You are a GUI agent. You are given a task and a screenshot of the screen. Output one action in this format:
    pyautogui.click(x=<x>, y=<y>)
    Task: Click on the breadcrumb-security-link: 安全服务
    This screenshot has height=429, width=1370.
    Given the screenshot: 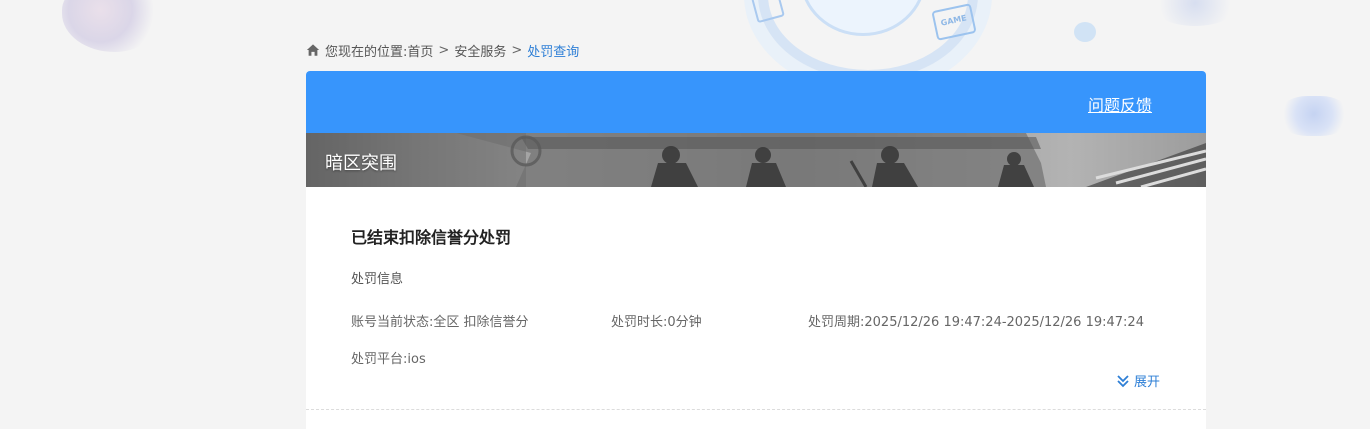 What is the action you would take?
    pyautogui.click(x=480, y=50)
    